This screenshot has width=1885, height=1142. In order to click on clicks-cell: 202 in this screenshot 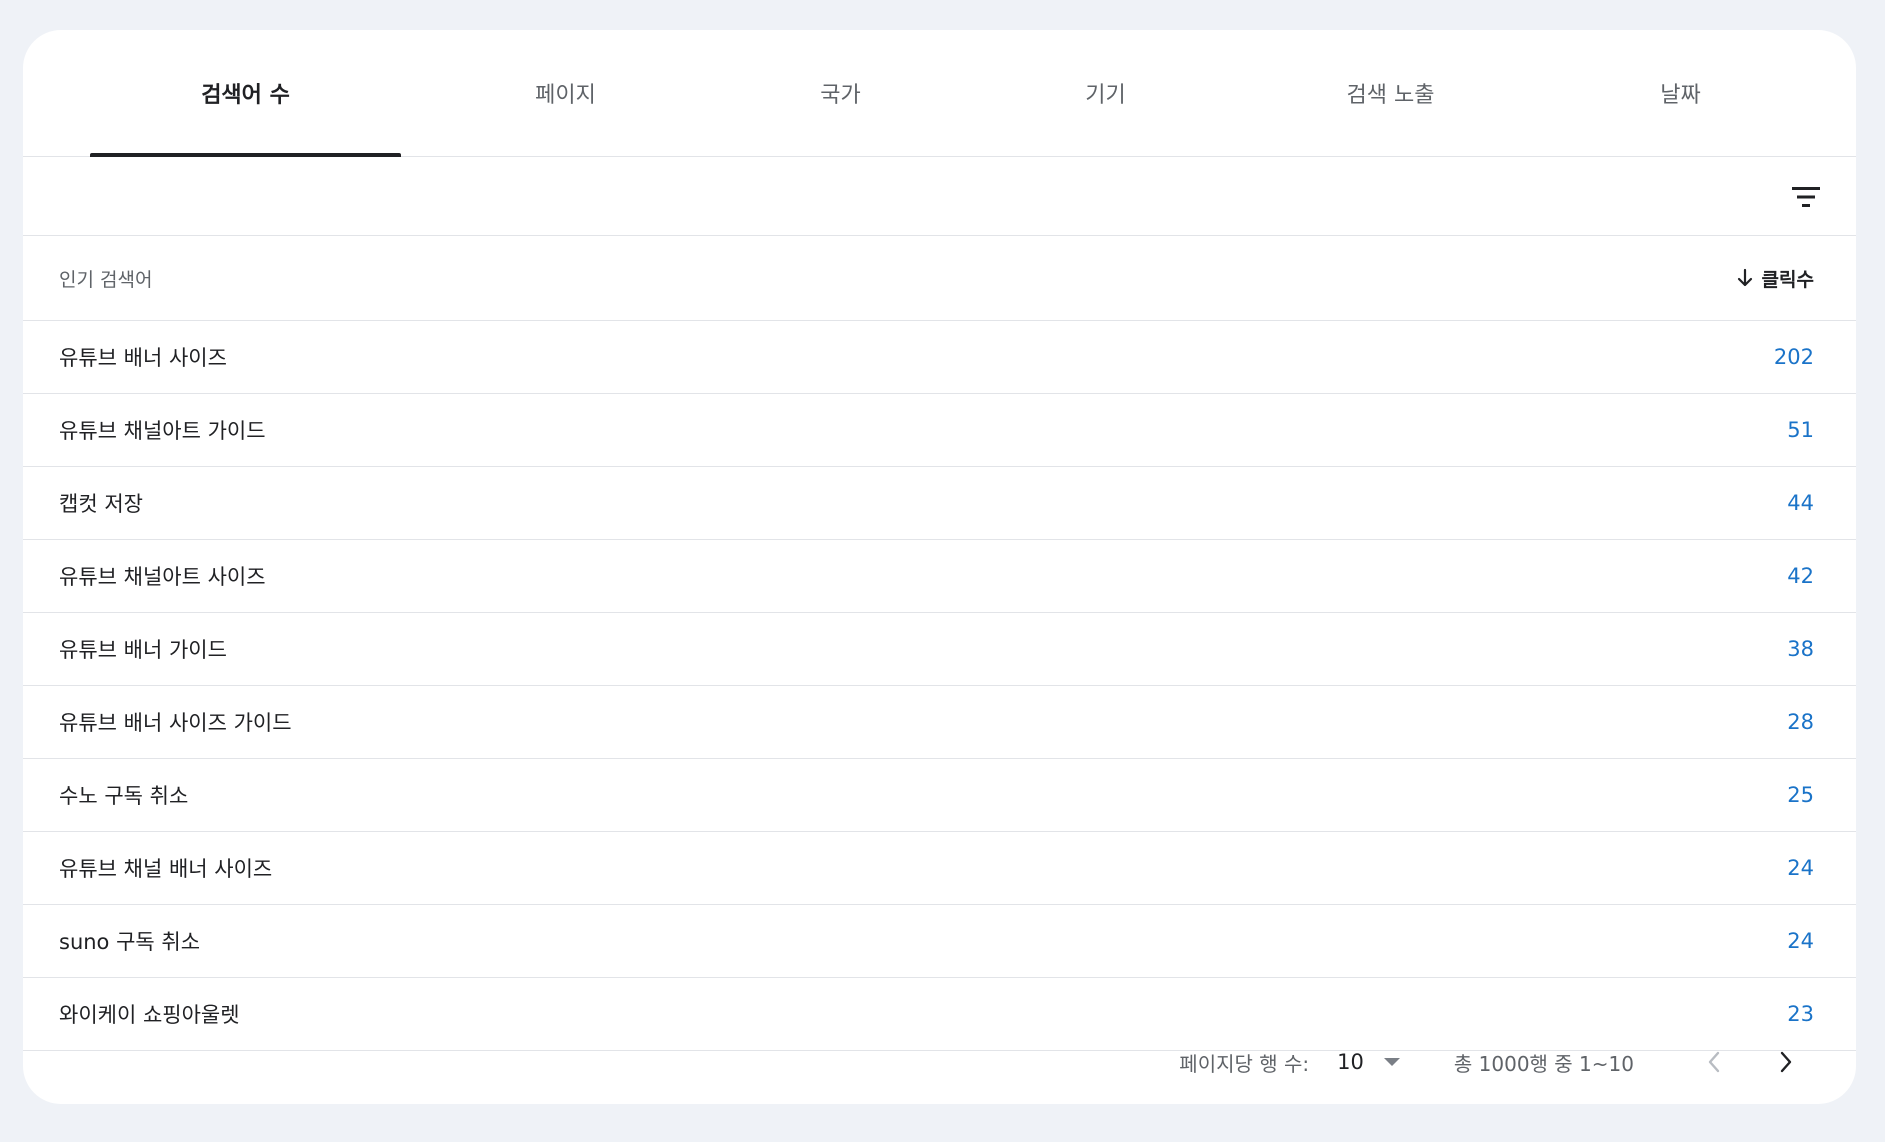, I will do `click(1793, 357)`.